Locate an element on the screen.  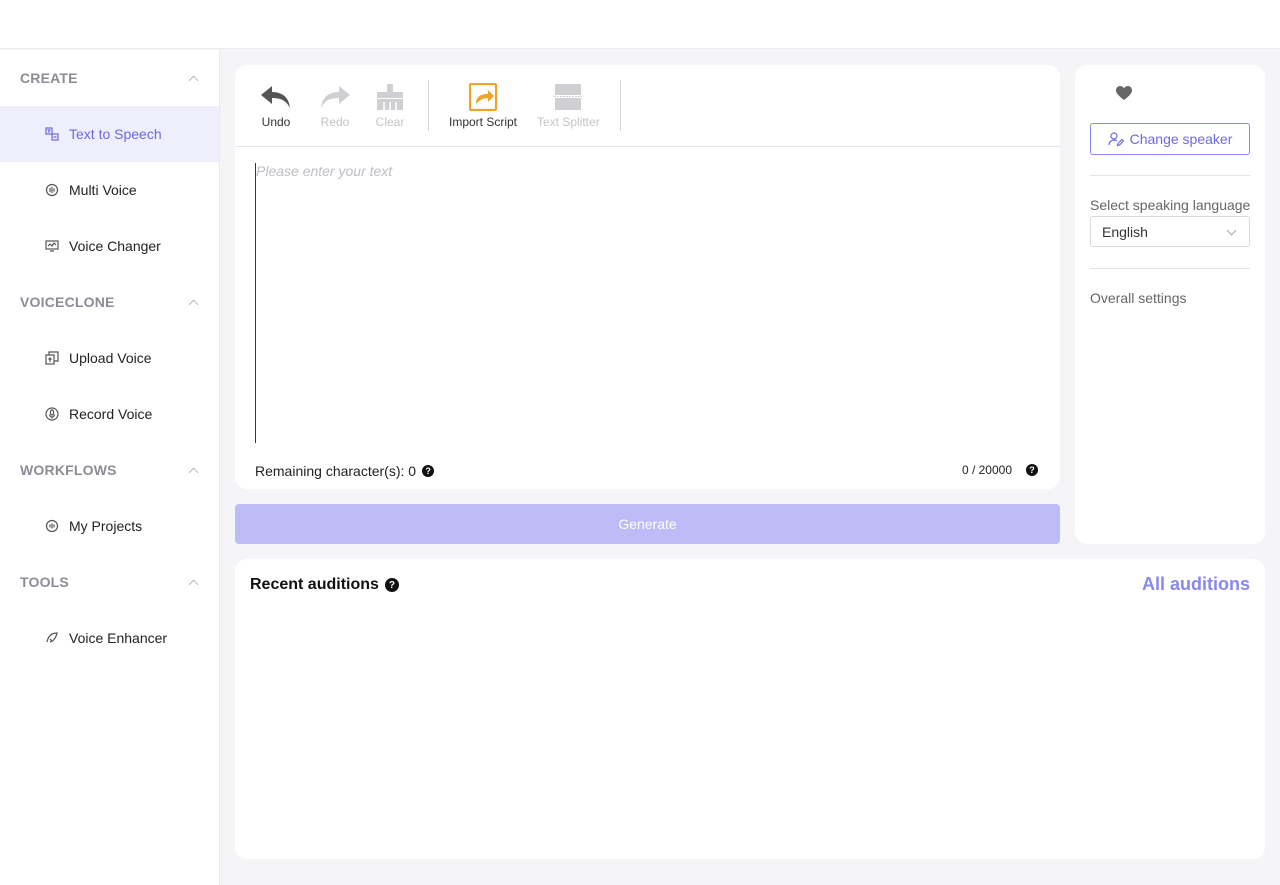
character-count-text: 0 / 20000 is located at coordinates (986, 470).